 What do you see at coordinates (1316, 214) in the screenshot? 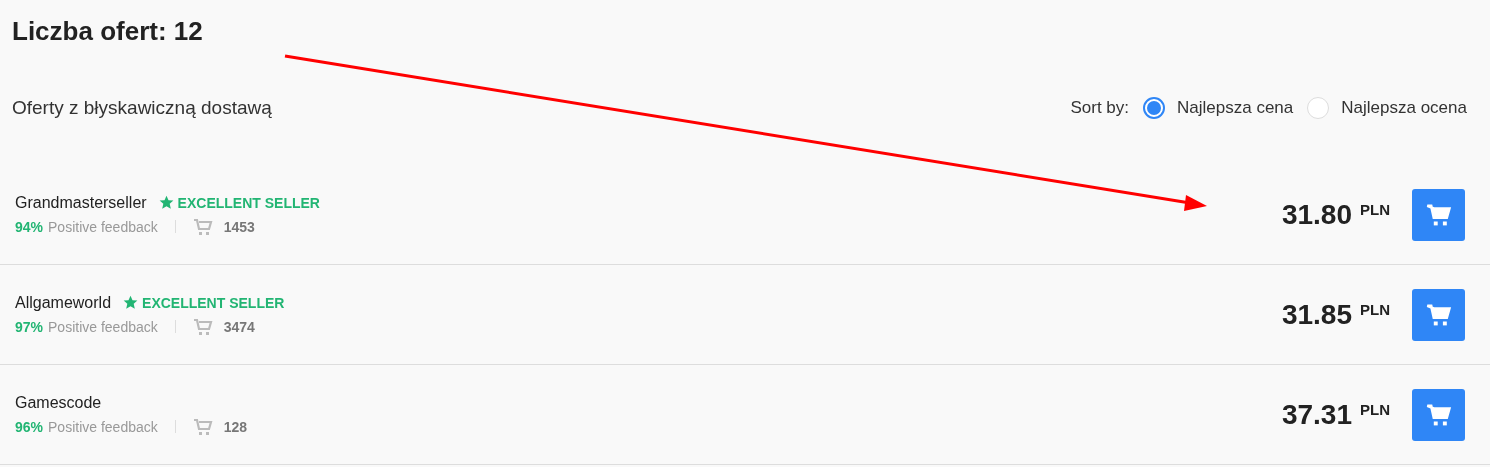
I see `price: 31.80` at bounding box center [1316, 214].